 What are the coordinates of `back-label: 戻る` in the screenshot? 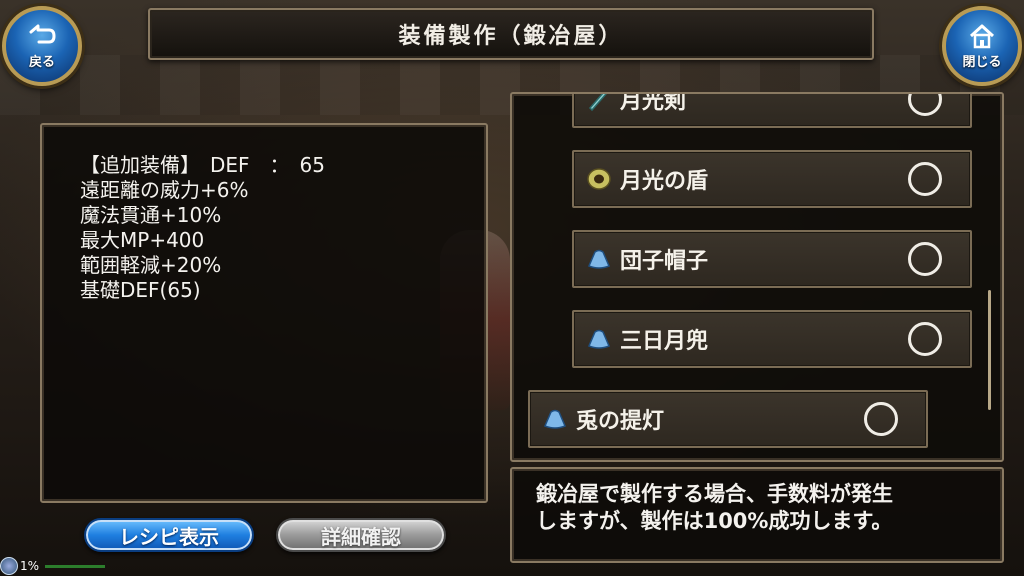 It's located at (41, 62).